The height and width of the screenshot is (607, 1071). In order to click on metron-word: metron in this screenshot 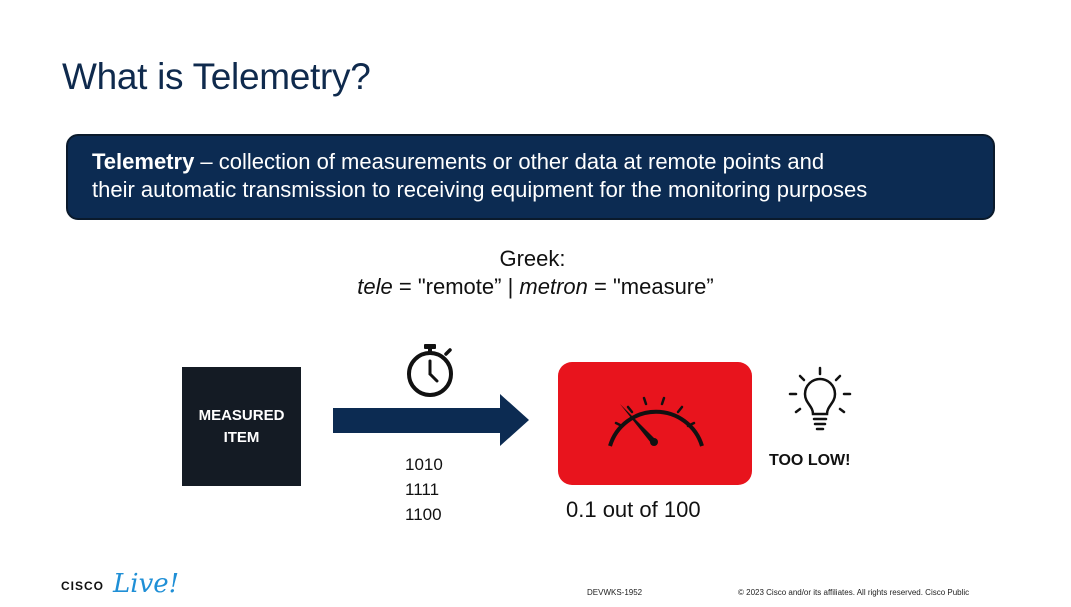, I will do `click(553, 286)`.